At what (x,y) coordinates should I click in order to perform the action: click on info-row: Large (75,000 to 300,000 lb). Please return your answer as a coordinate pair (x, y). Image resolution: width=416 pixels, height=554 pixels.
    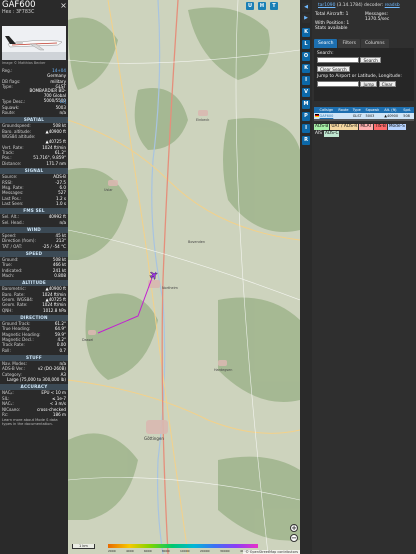
    Looking at the image, I should click on (34, 379).